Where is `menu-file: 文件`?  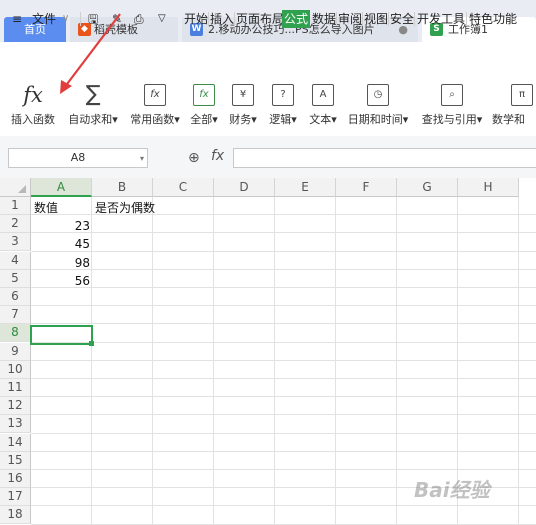
menu-file: 文件 is located at coordinates (44, 19).